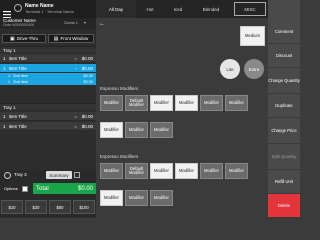 The width and height of the screenshot is (320, 240). What do you see at coordinates (75, 68) in the screenshot?
I see `item-status-icon: ◔` at bounding box center [75, 68].